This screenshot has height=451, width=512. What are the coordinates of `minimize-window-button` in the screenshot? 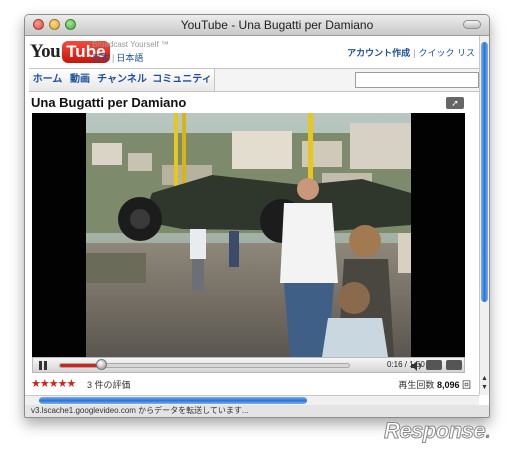 It's located at (54, 24).